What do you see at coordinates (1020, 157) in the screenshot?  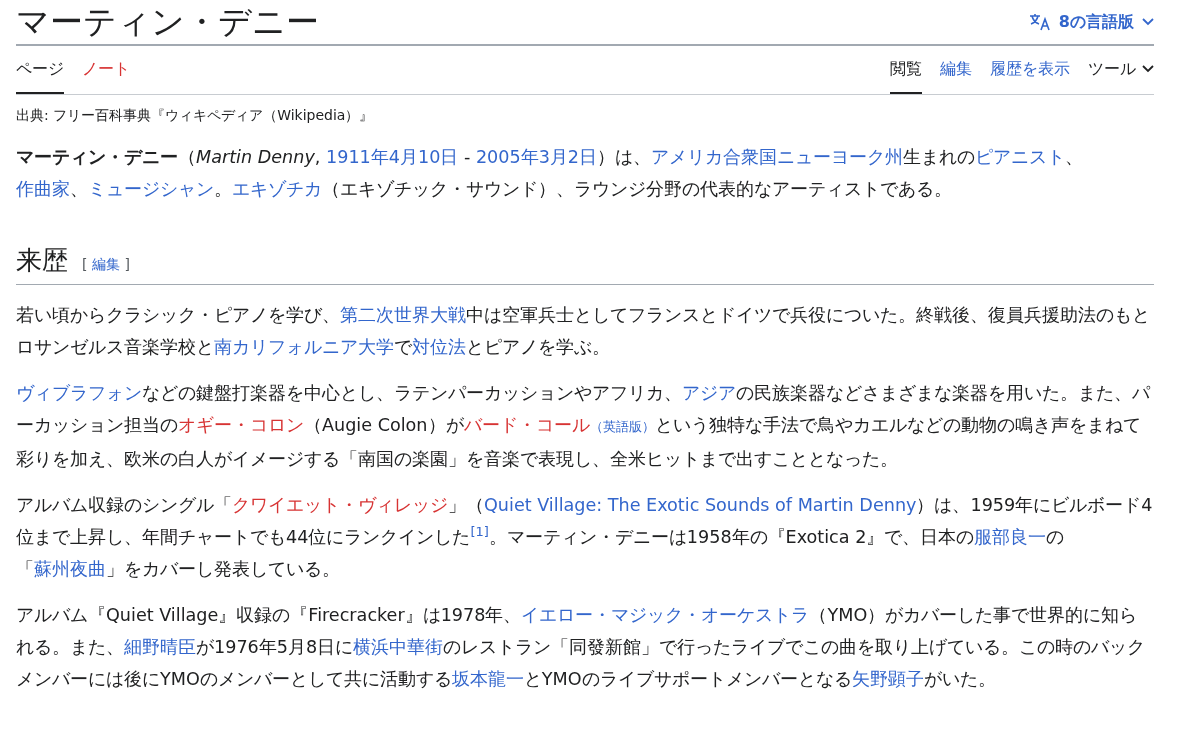 I see `article-link: ピアニスト` at bounding box center [1020, 157].